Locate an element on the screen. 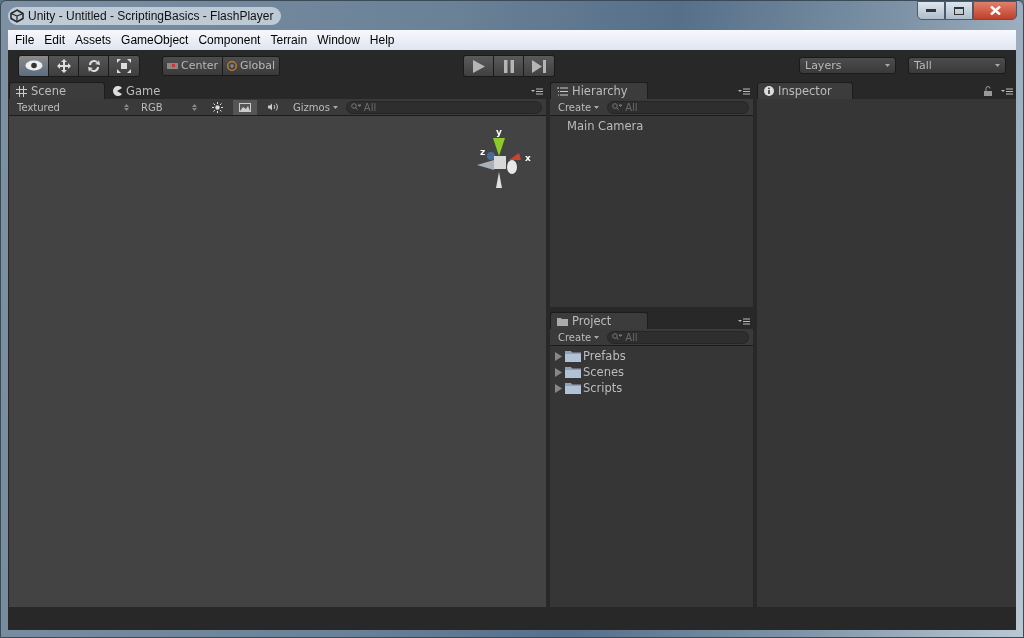  layout-dropdown: Tall is located at coordinates (957, 65).